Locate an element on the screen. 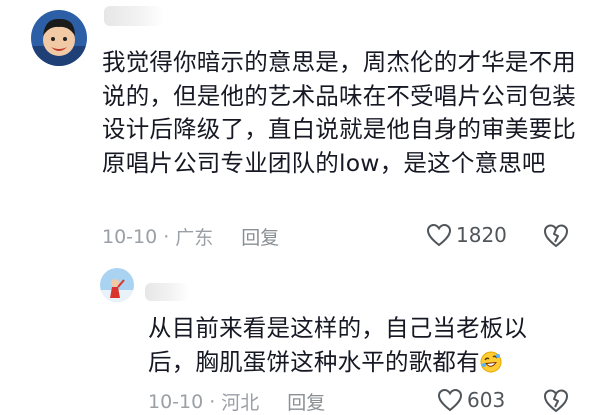 The image size is (600, 415). comment-date: 10-10 is located at coordinates (130, 236).